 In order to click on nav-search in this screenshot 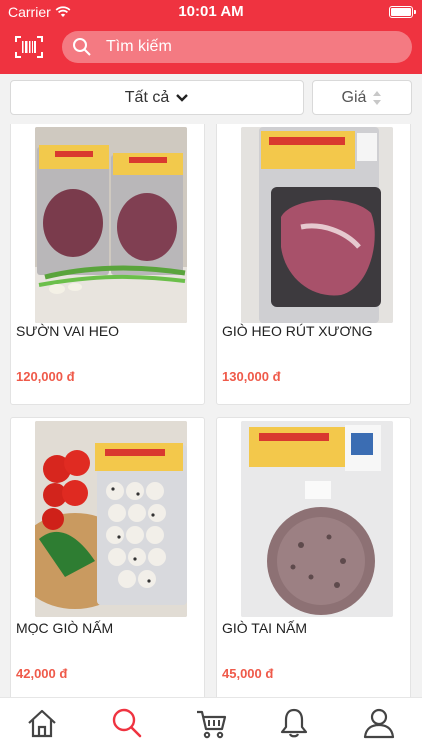, I will do `click(127, 723)`.